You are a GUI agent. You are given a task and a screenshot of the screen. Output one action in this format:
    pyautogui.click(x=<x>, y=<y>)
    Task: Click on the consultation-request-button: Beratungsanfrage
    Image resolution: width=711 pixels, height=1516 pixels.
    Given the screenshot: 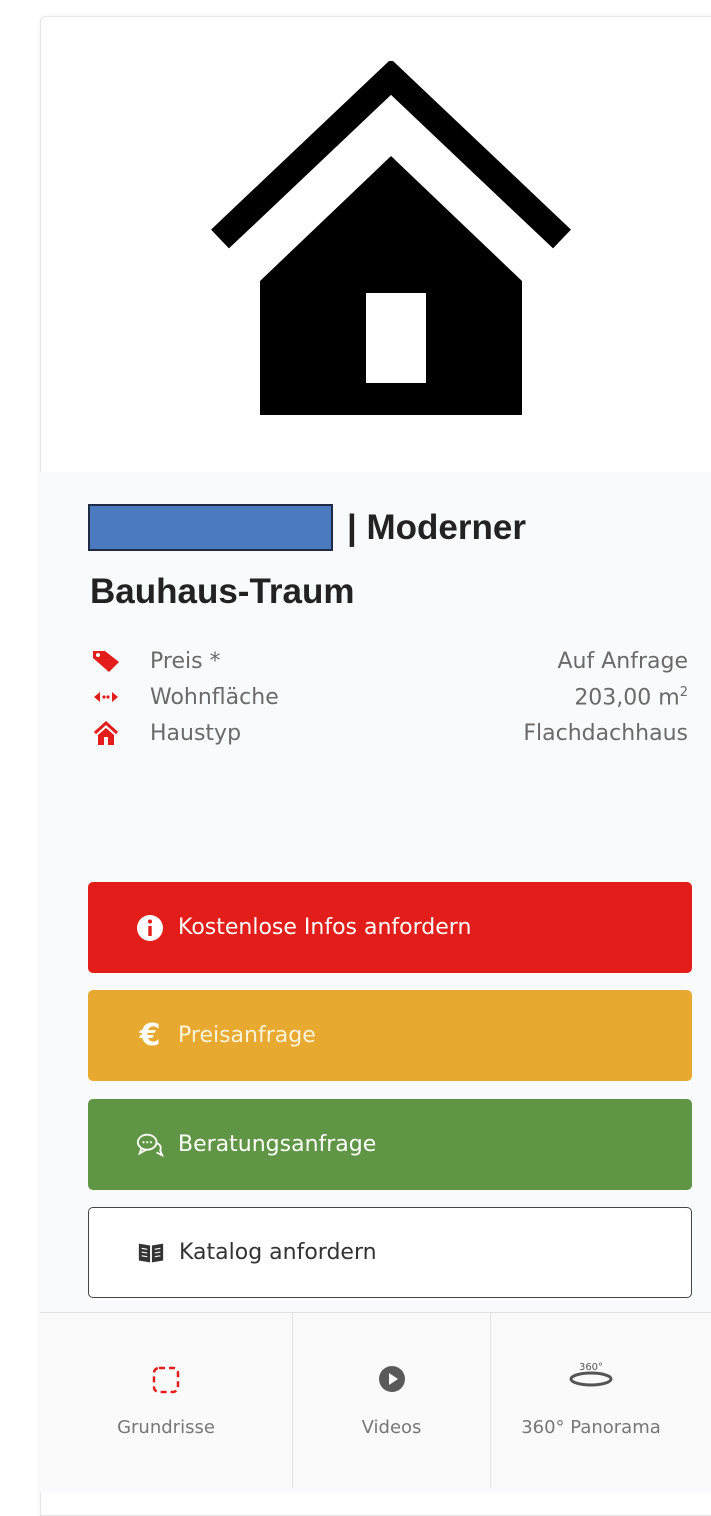 What is the action you would take?
    pyautogui.click(x=390, y=1144)
    